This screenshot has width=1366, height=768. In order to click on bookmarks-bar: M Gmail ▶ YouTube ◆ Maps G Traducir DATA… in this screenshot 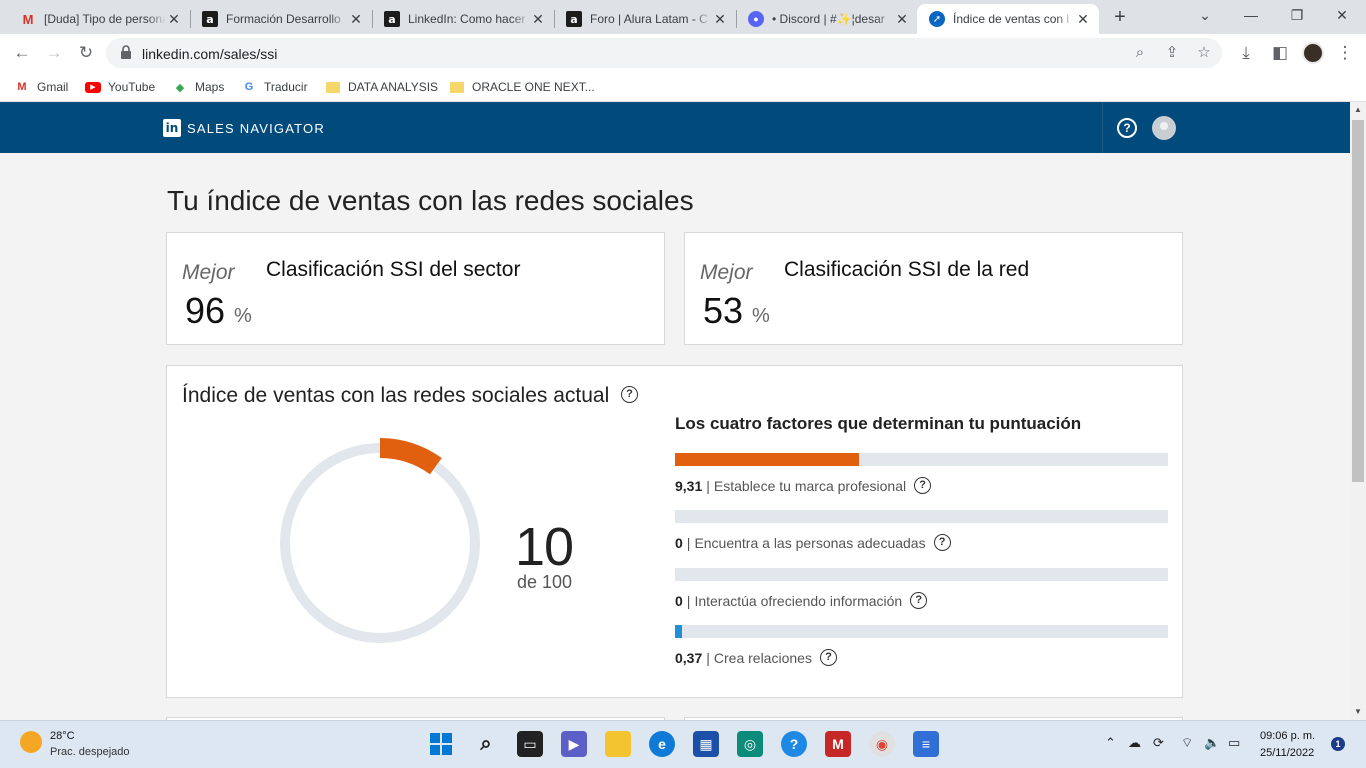, I will do `click(683, 86)`.